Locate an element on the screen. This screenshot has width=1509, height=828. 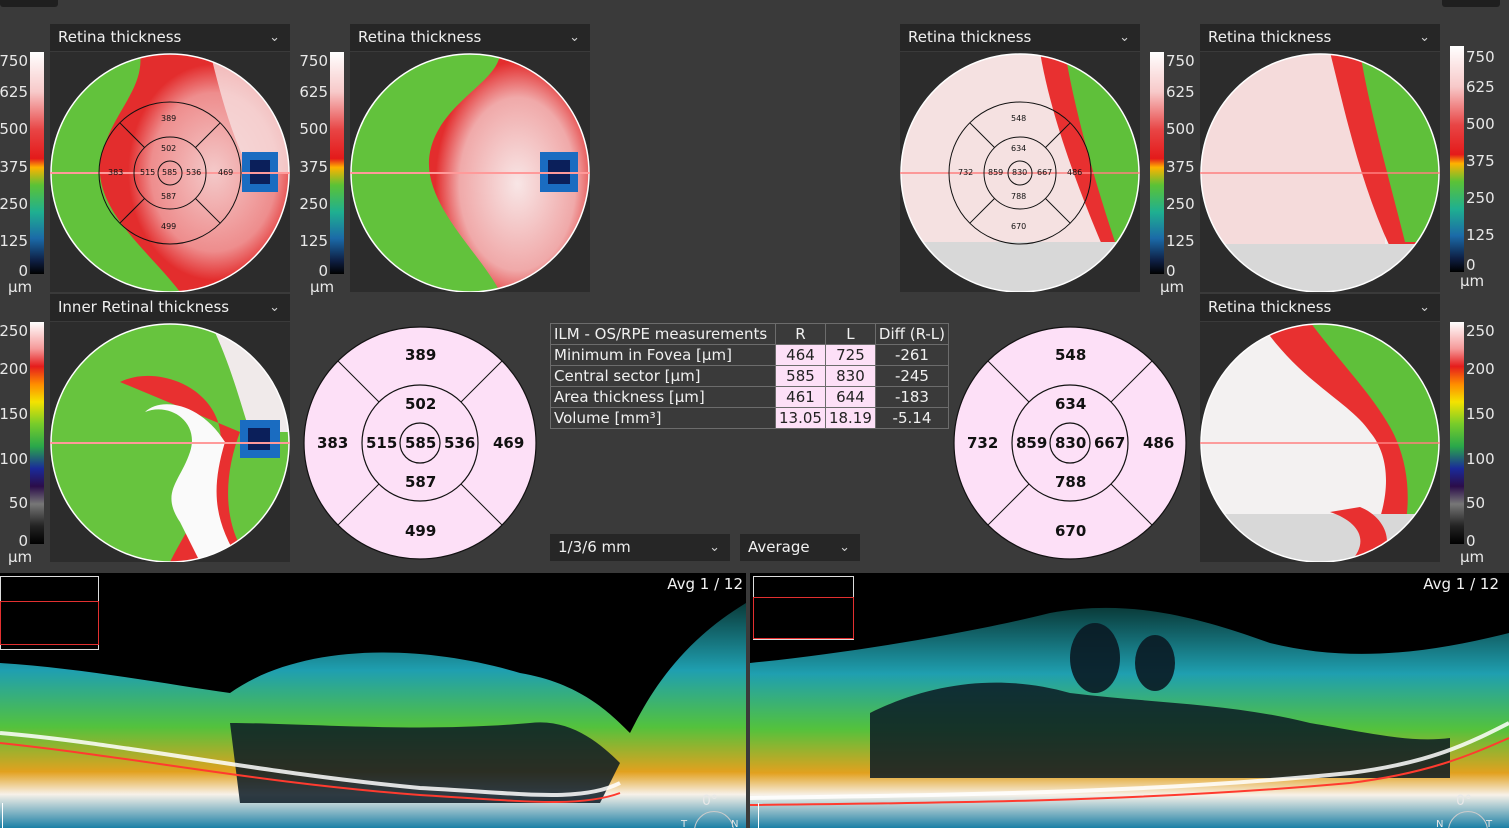
grid-value-outer-right: 469 is located at coordinates (509, 443).